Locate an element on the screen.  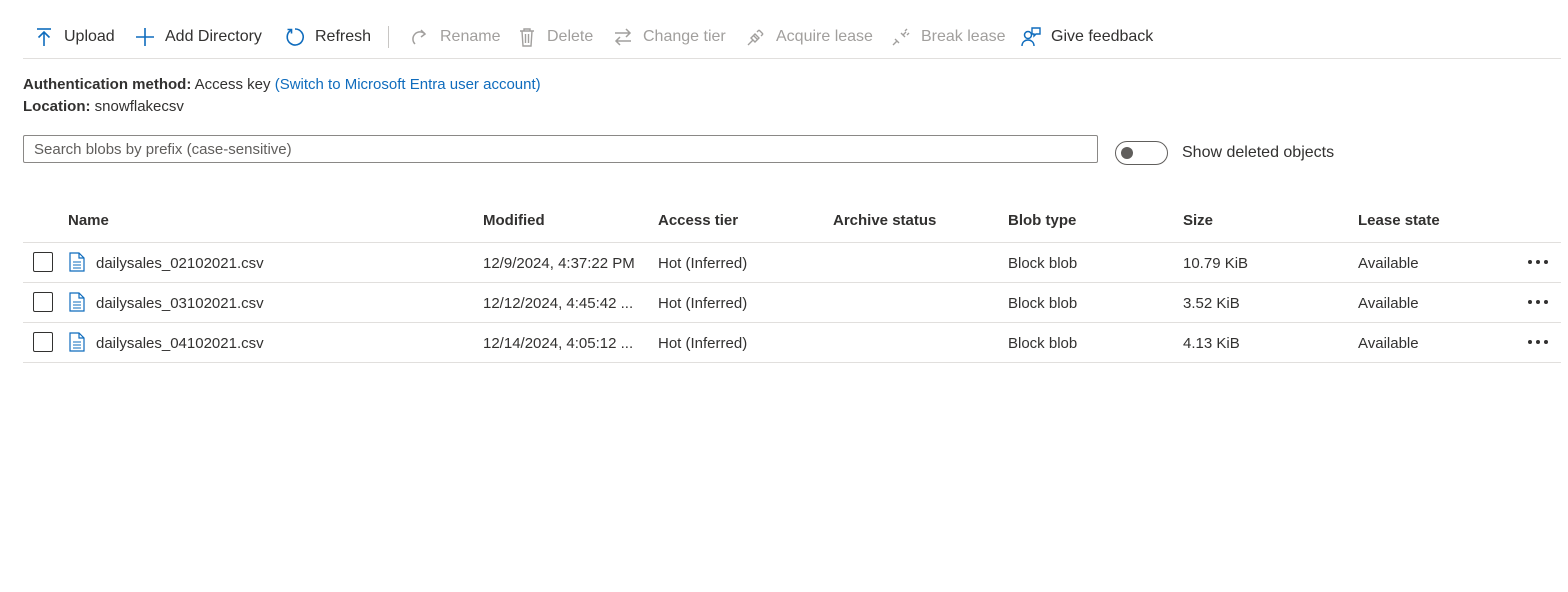
auth-method-value: Access key is located at coordinates (232, 84).